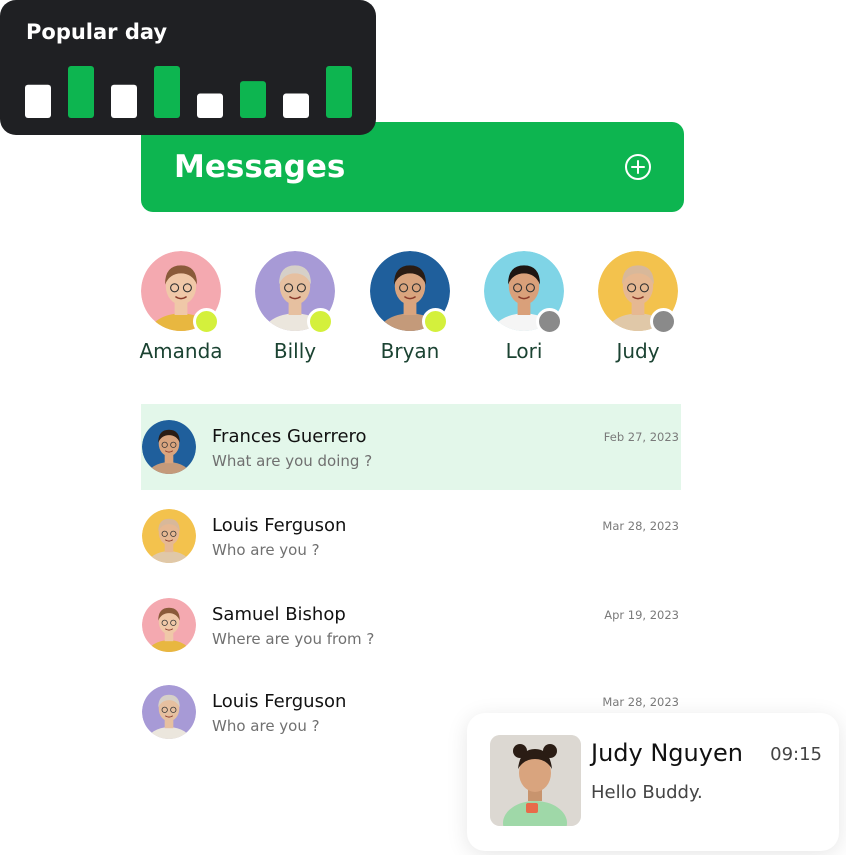  I want to click on story-name: Lori, so click(524, 351).